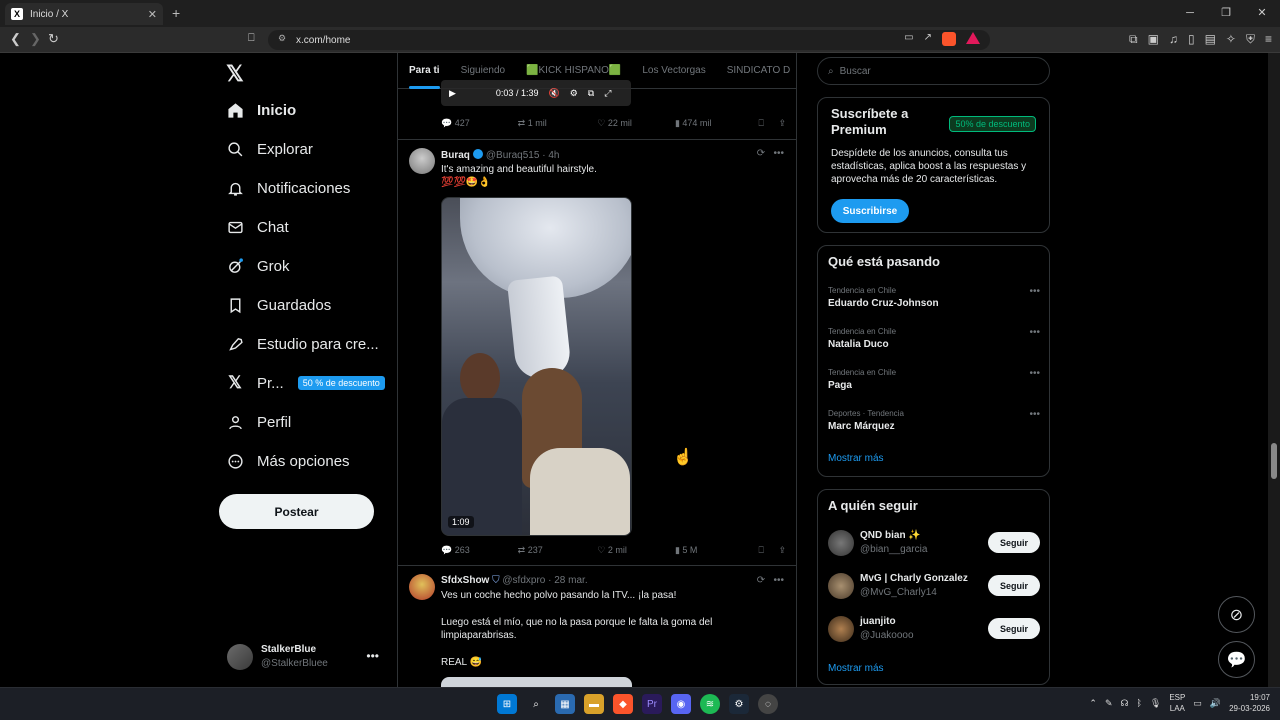  What do you see at coordinates (296, 511) in the screenshot?
I see `post-button: Postear` at bounding box center [296, 511].